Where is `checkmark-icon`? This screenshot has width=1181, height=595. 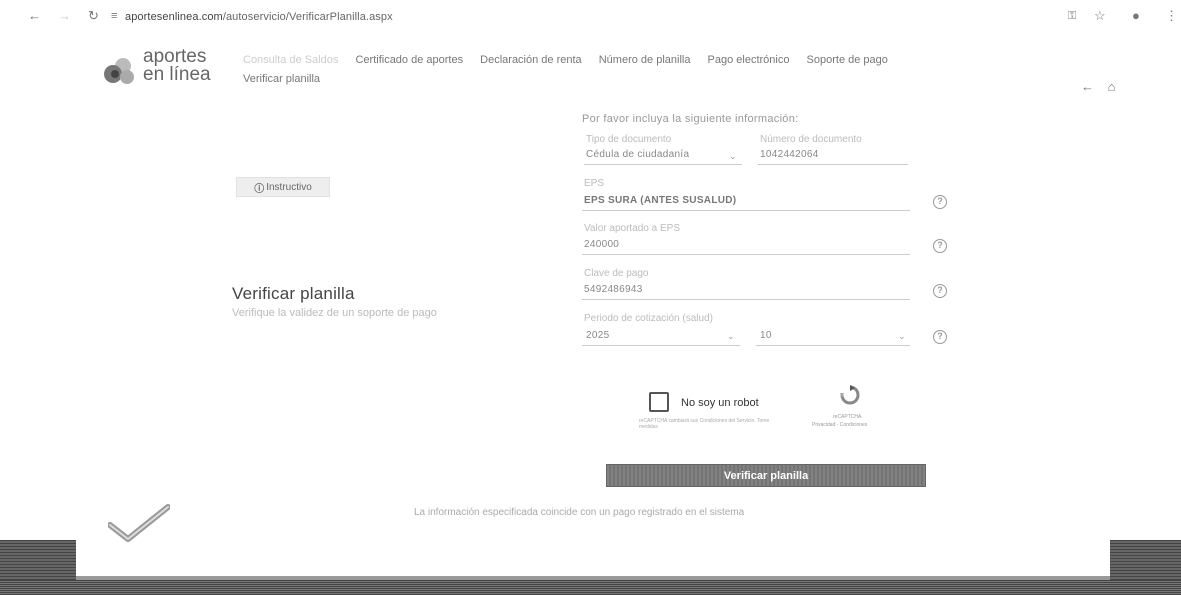
checkmark-icon is located at coordinates (139, 523).